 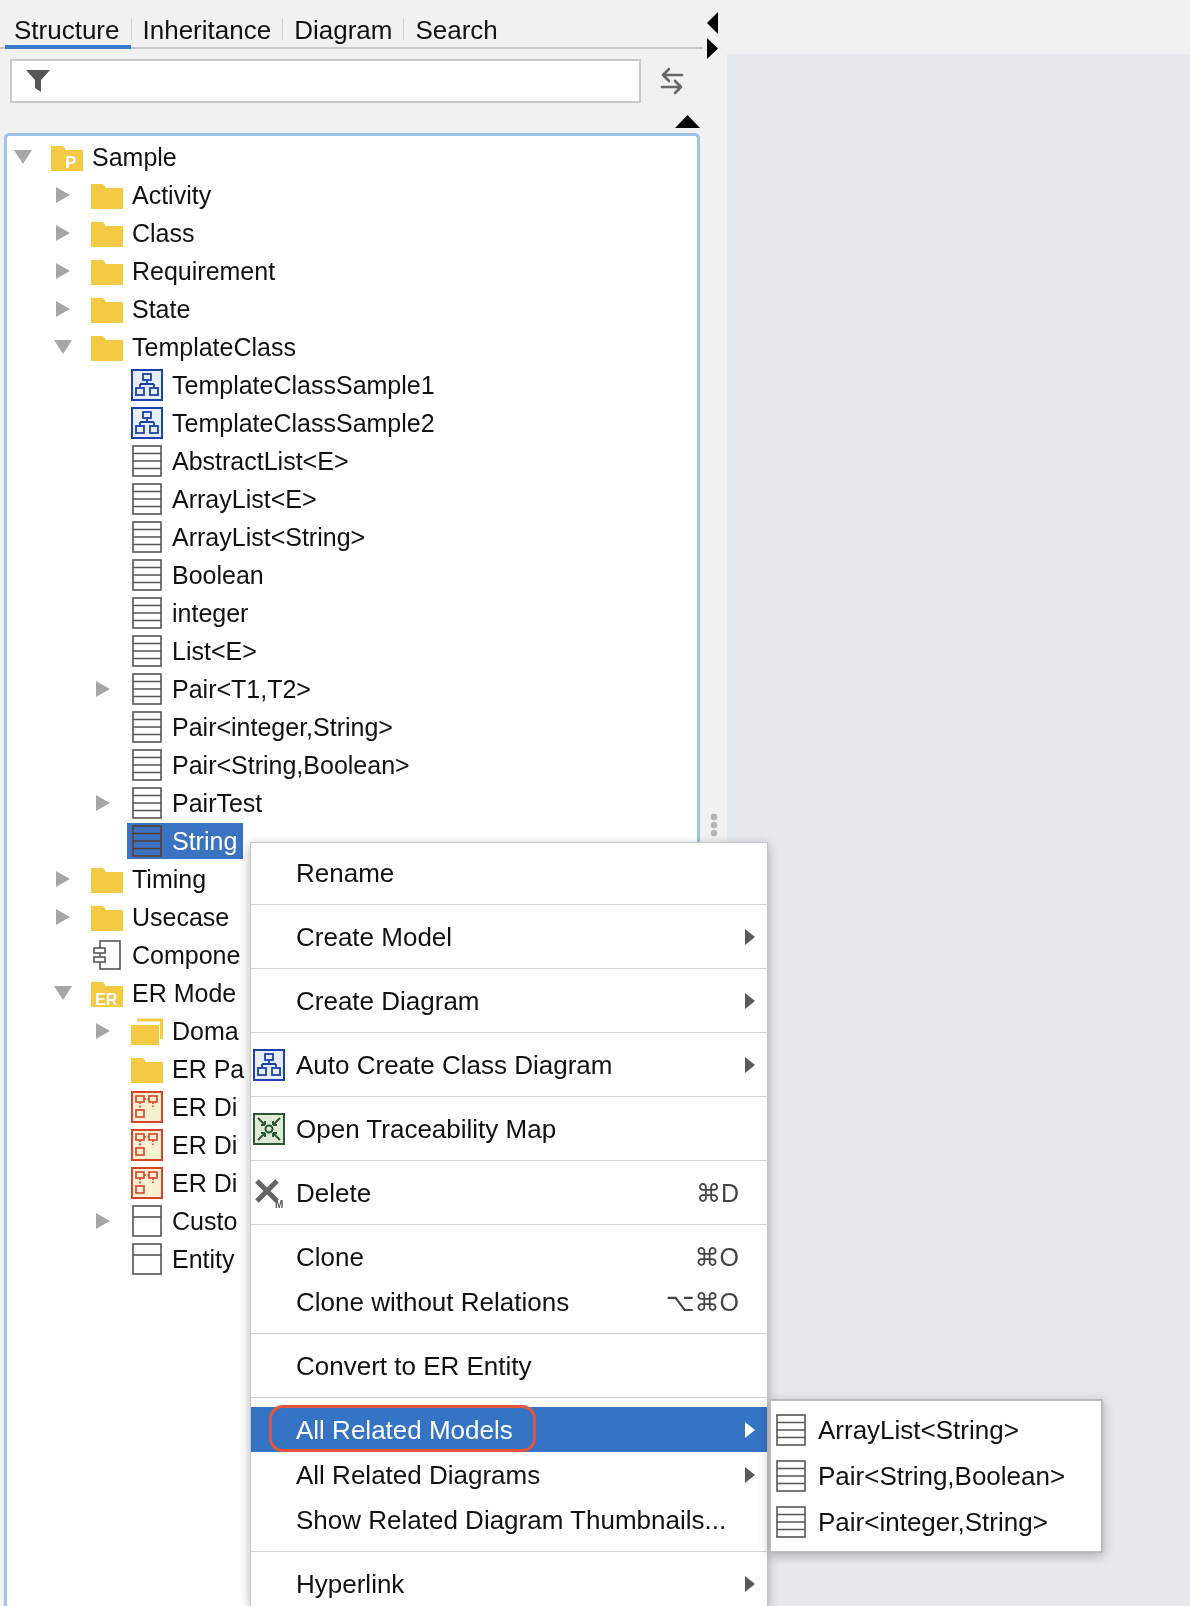 I want to click on menu-item: Clone ⌘O, so click(x=509, y=1256).